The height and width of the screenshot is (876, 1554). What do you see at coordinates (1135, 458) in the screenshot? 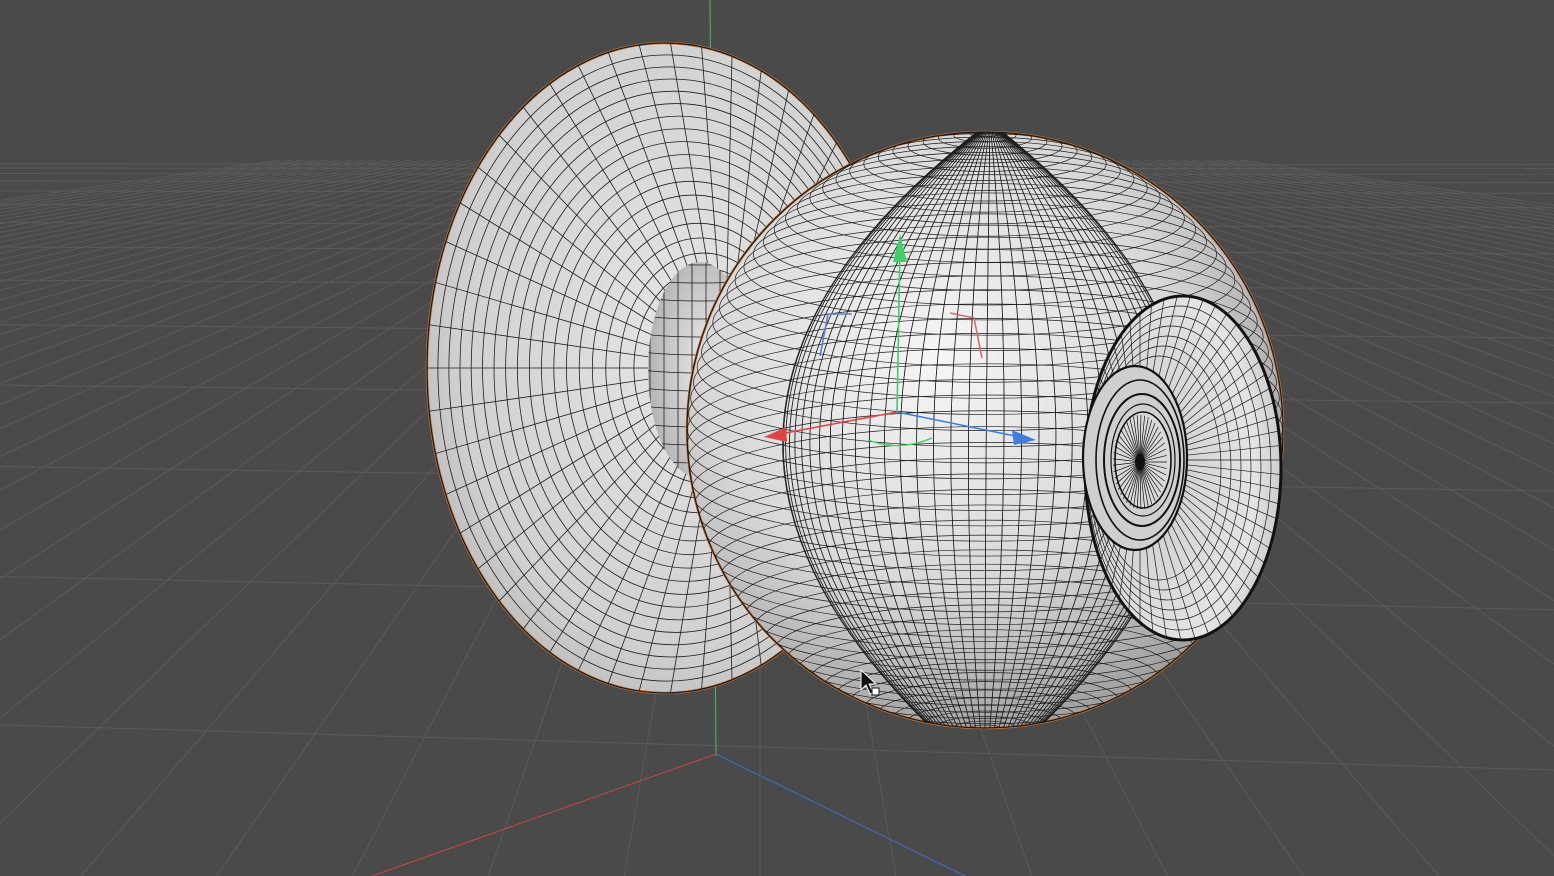
I see `iris-rings` at bounding box center [1135, 458].